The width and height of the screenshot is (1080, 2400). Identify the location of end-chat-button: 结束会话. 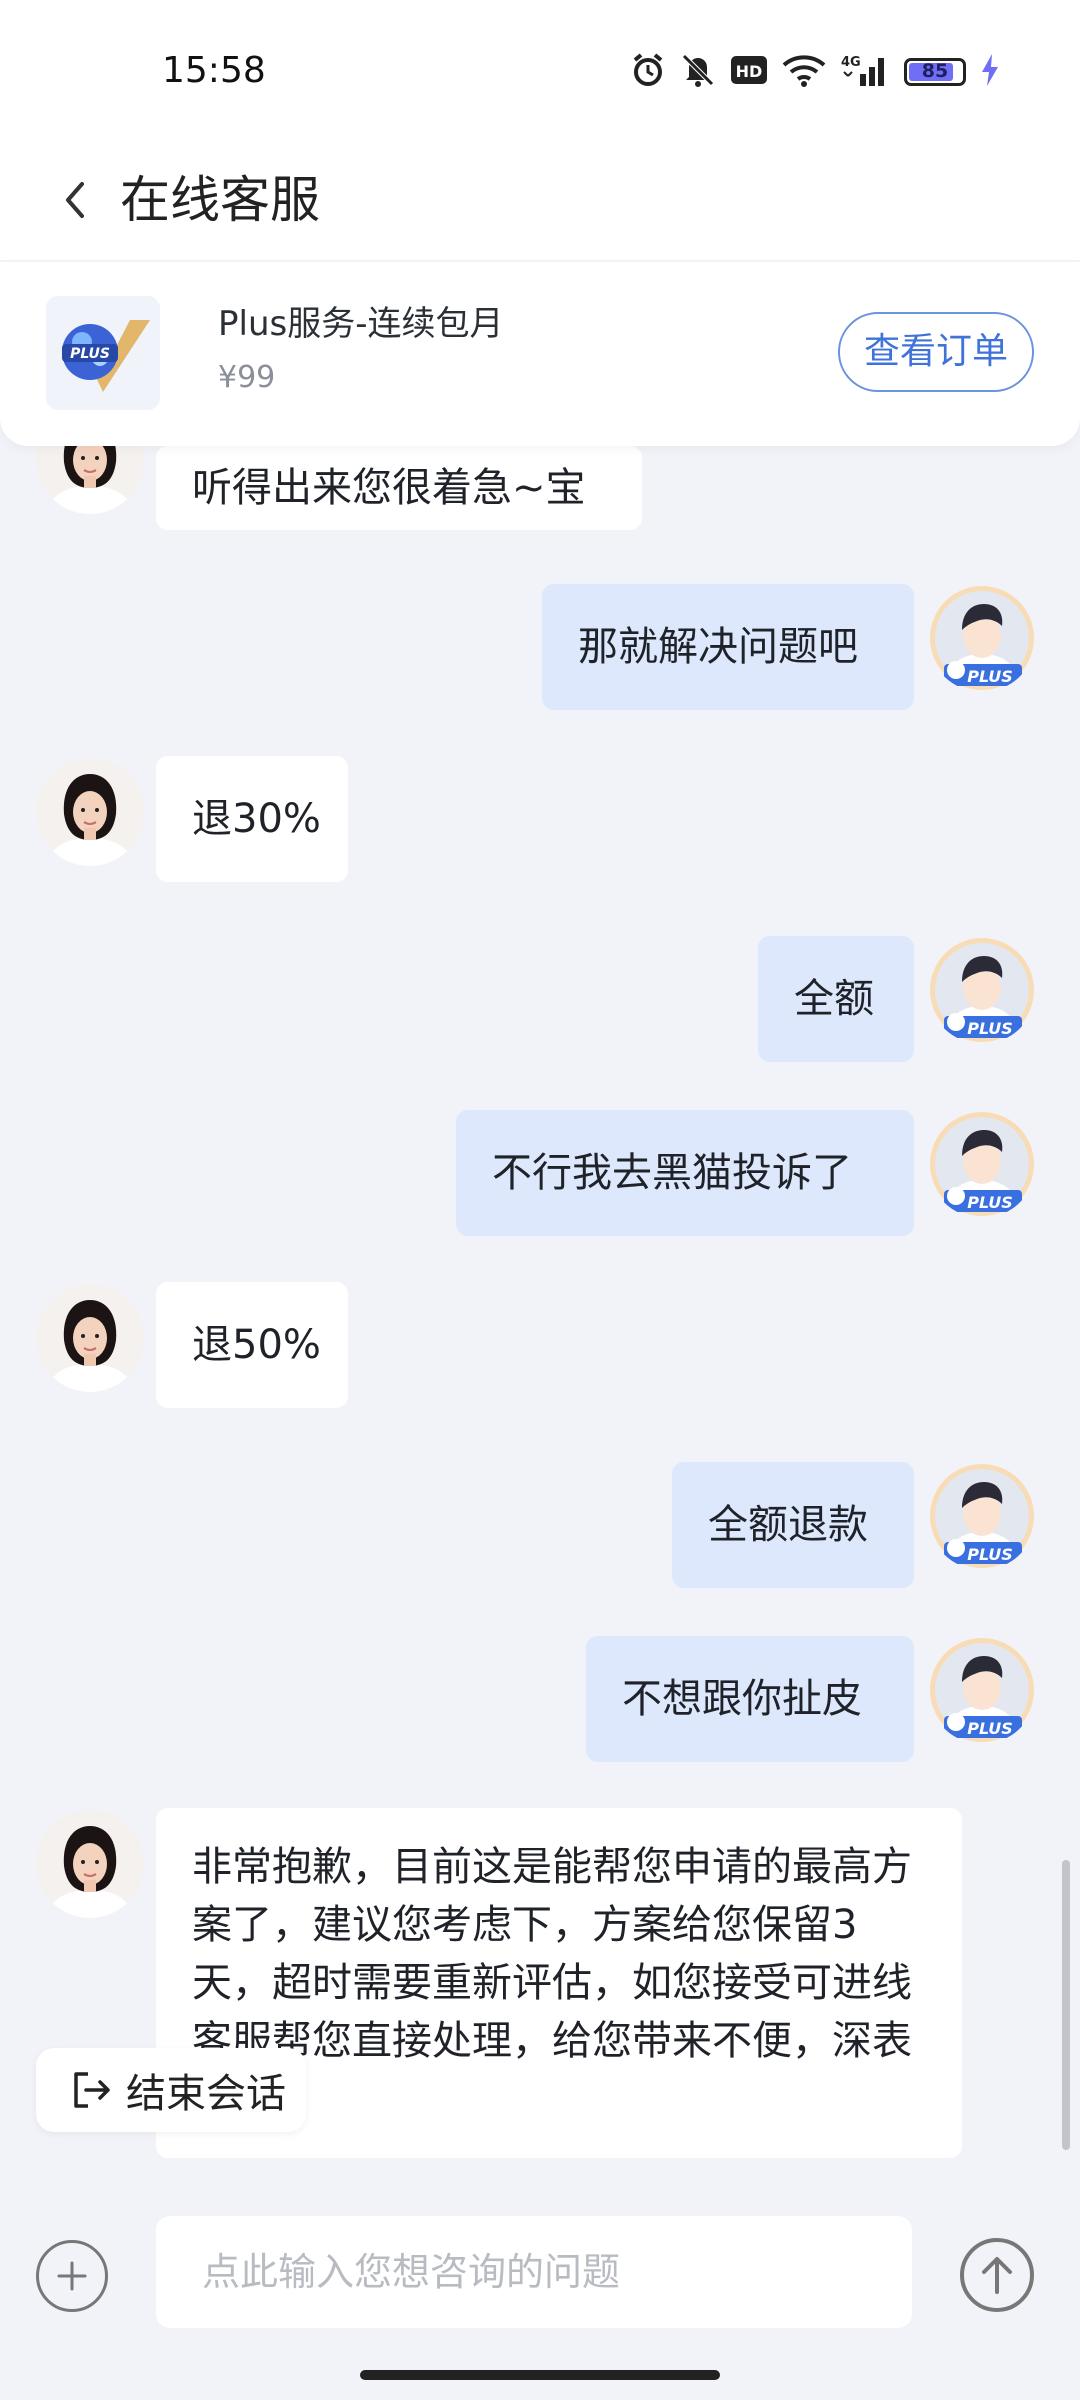
(171, 2090).